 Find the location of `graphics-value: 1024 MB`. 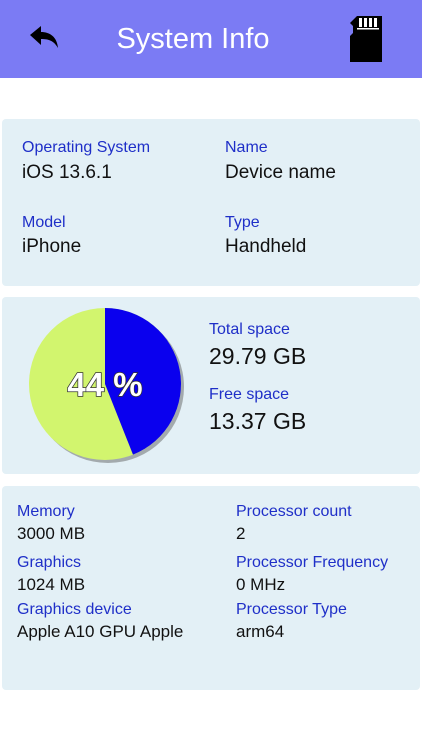

graphics-value: 1024 MB is located at coordinates (51, 584).